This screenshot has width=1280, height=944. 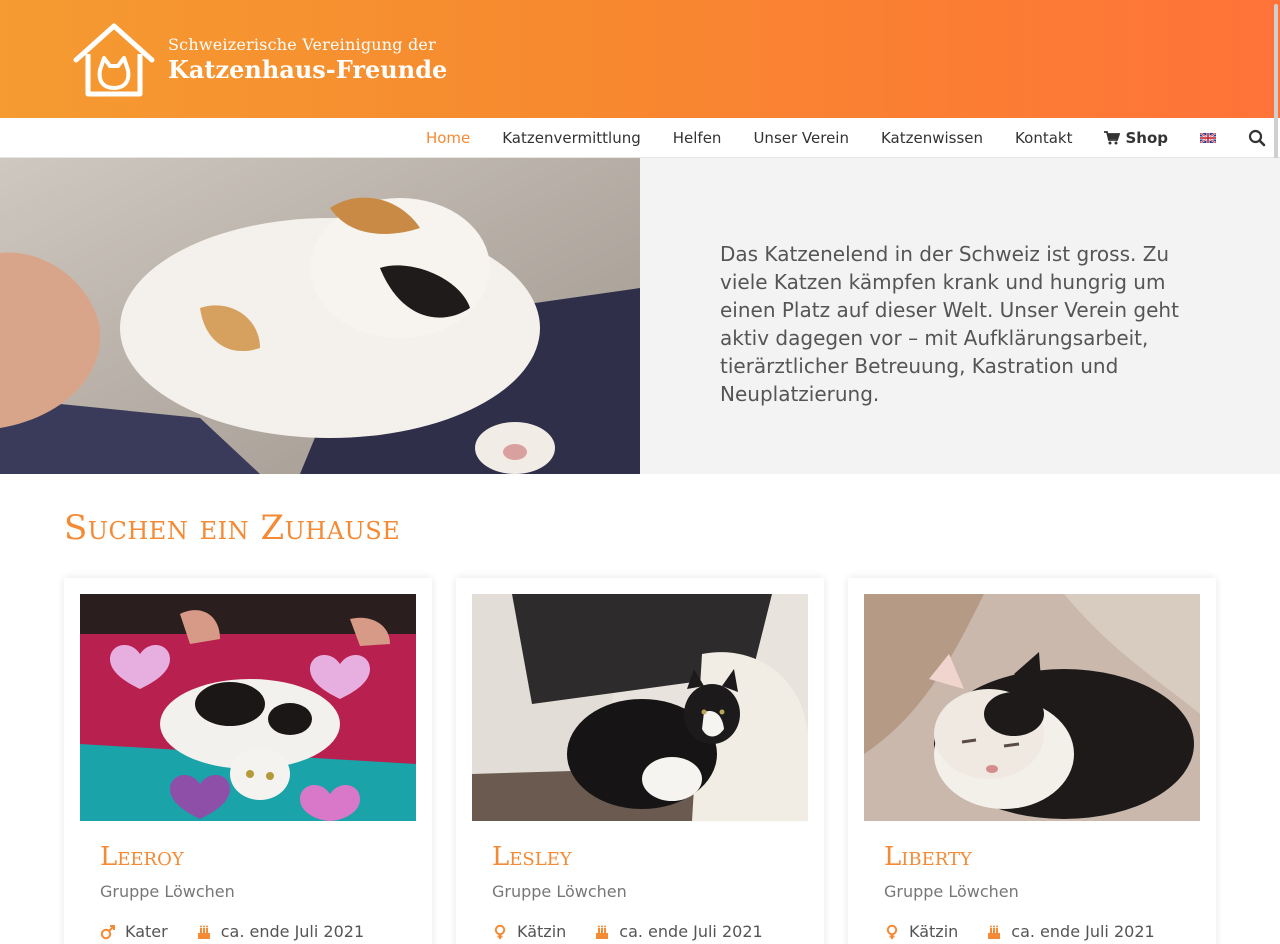 I want to click on cat-name: Lesley, so click(x=532, y=857).